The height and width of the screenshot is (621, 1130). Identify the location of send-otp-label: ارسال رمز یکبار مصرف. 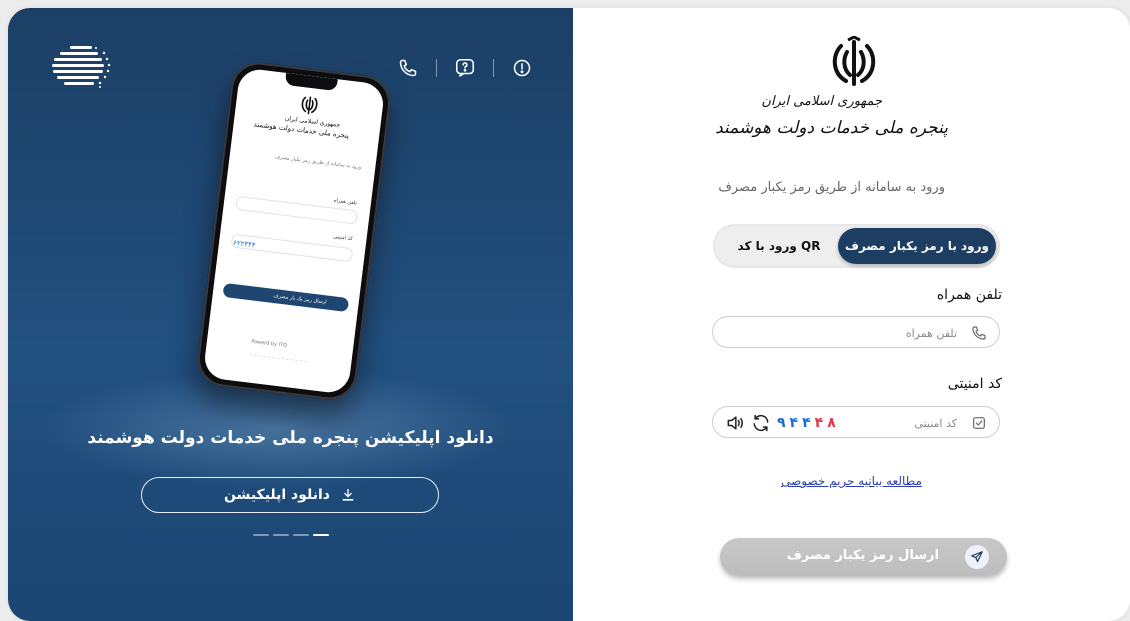
(862, 555).